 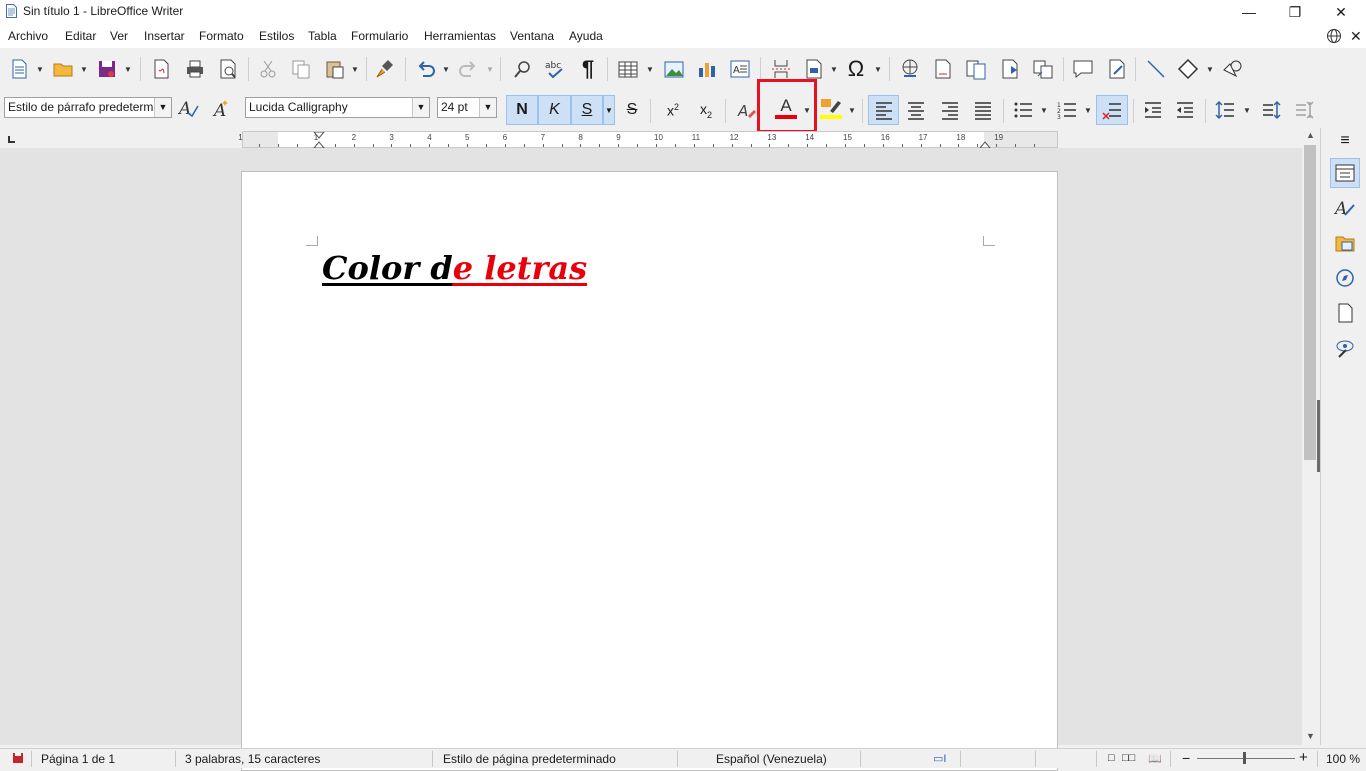 What do you see at coordinates (1153, 110) in the screenshot?
I see `increase-indent-button` at bounding box center [1153, 110].